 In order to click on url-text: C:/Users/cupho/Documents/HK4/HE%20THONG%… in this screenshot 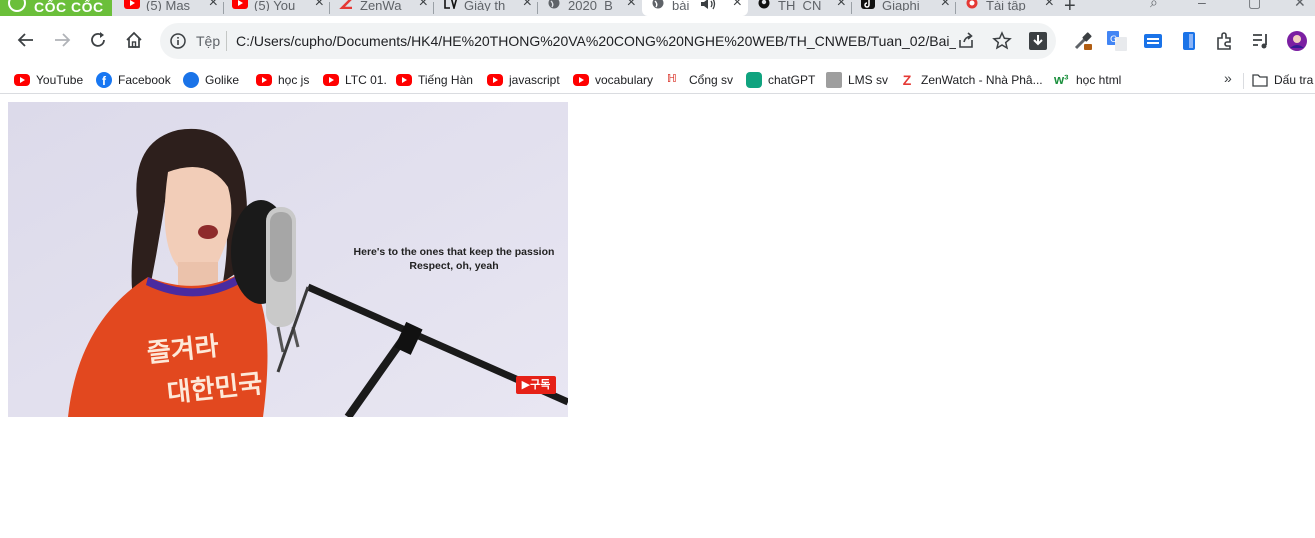, I will do `click(596, 41)`.